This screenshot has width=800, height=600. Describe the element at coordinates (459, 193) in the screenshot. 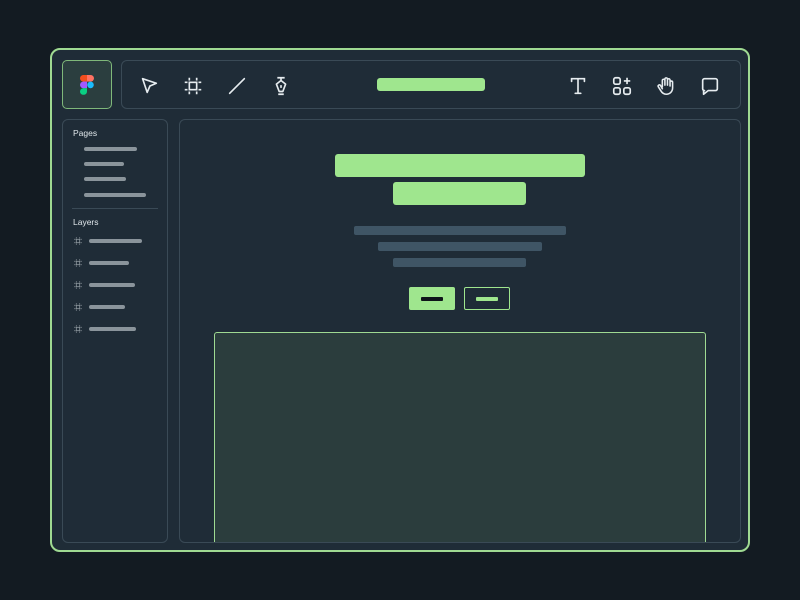

I see `hero-subheading-placeholder` at that location.